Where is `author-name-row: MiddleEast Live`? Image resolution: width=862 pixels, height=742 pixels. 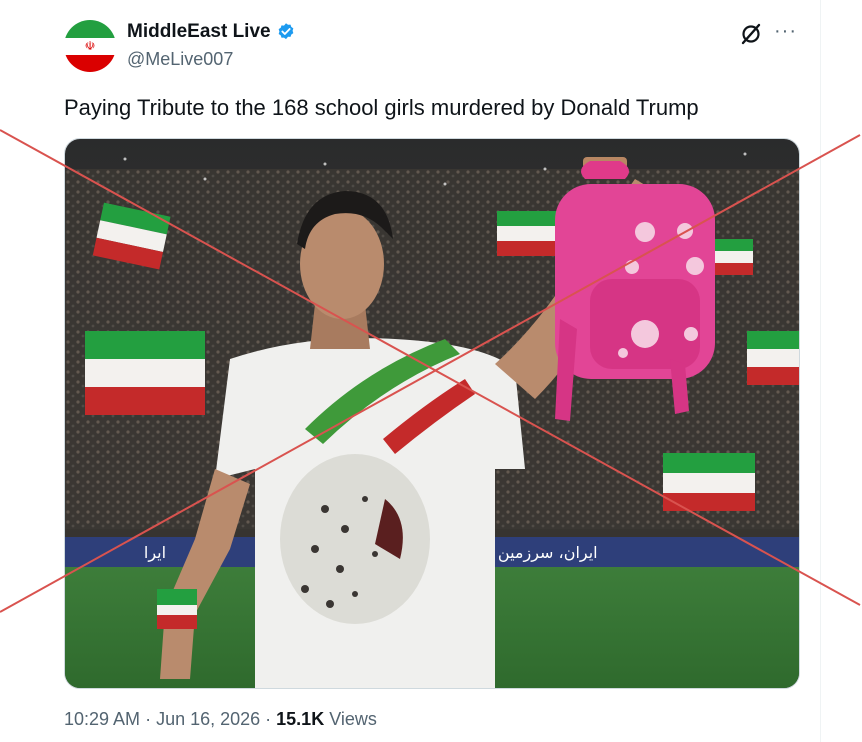 author-name-row: MiddleEast Live is located at coordinates (211, 32).